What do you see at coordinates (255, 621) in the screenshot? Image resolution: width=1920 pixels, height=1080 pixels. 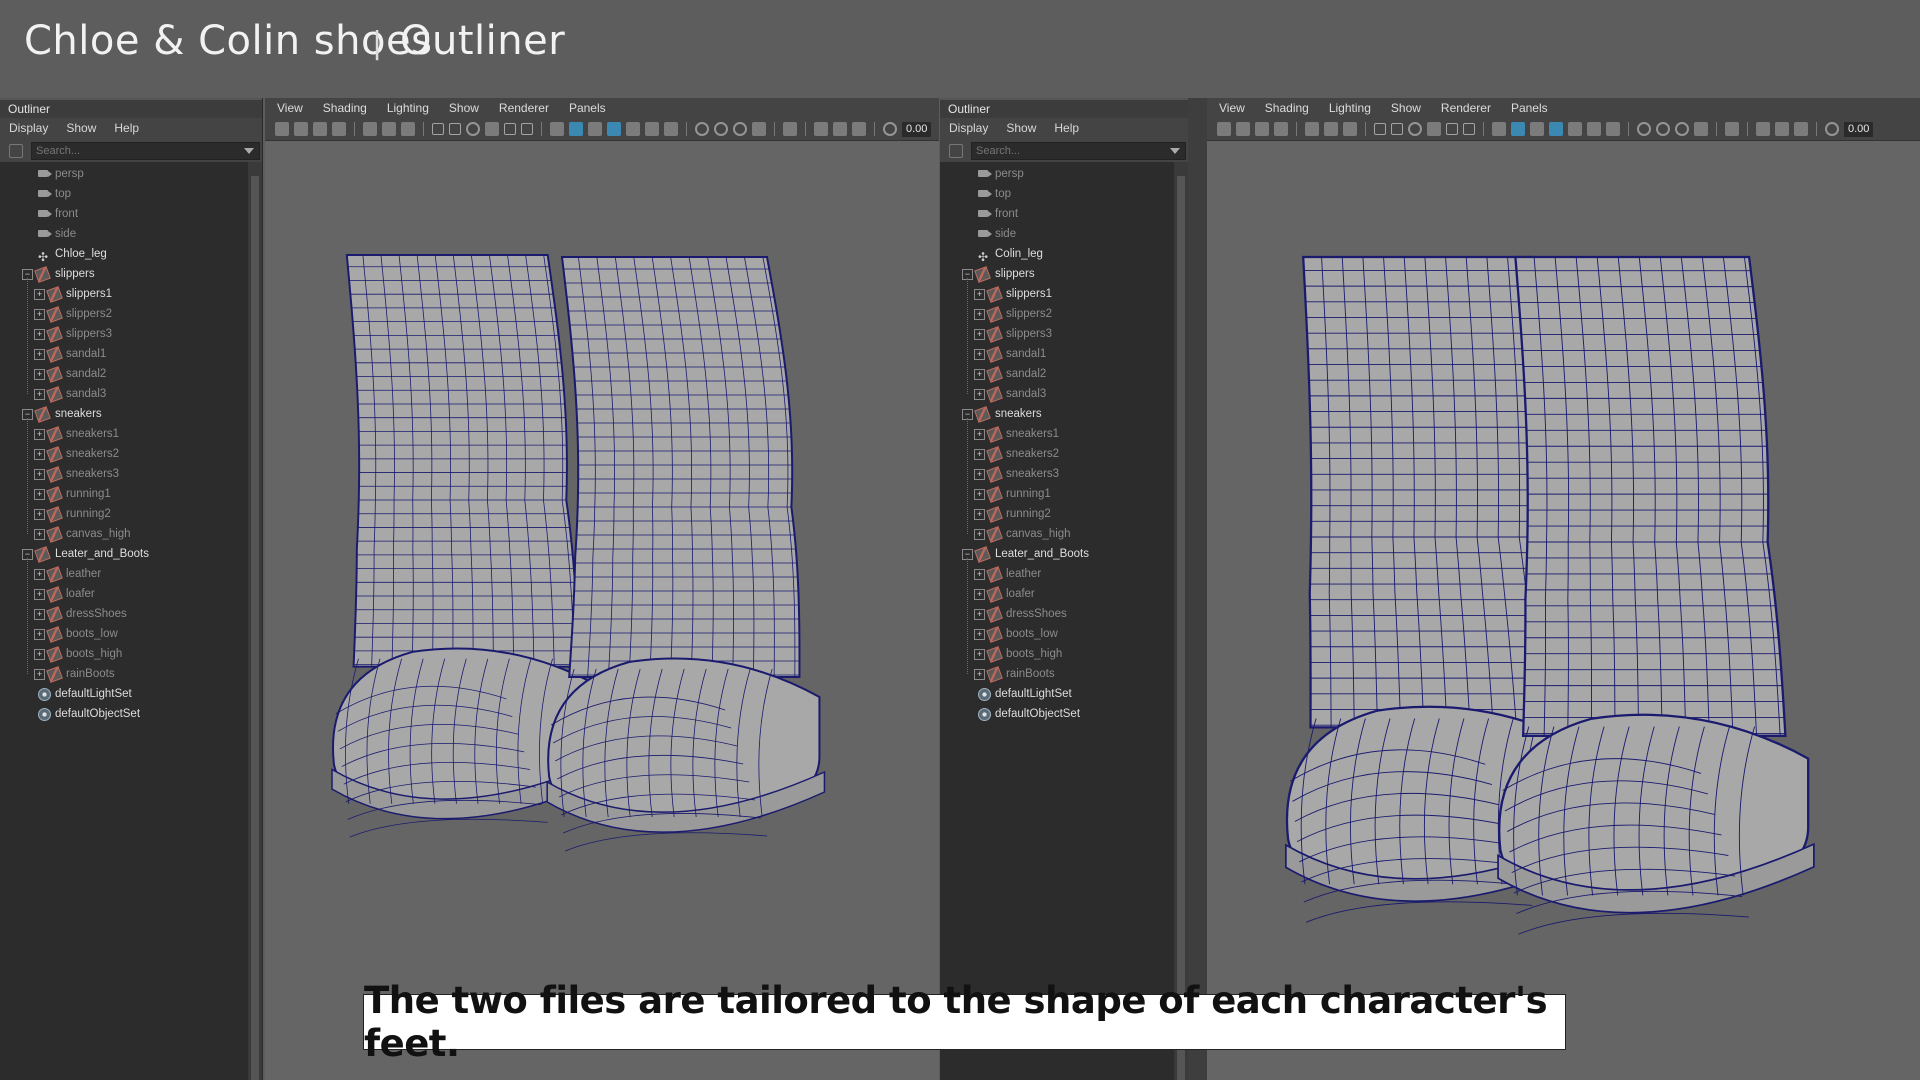 I see `outliner-scrollbar` at bounding box center [255, 621].